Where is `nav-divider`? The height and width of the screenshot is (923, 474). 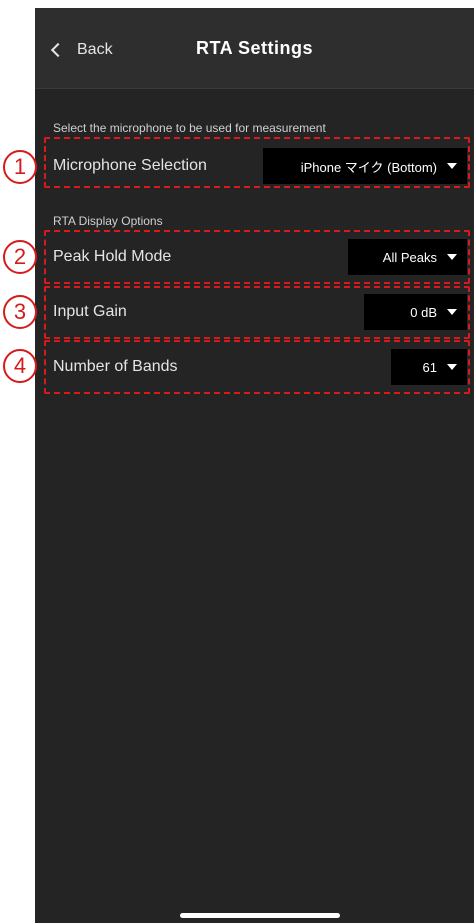 nav-divider is located at coordinates (254, 88).